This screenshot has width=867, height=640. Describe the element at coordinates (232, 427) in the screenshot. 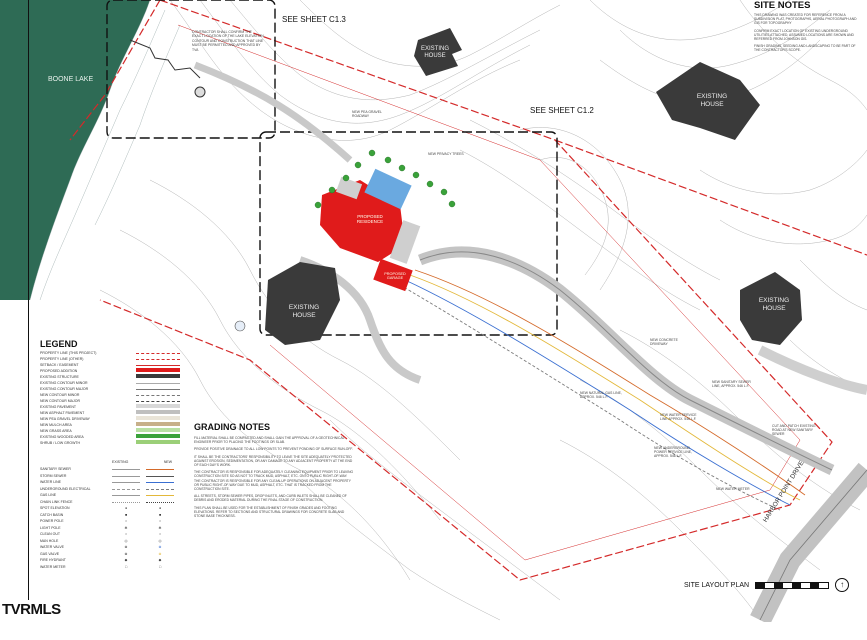

I see `grading-notes-title: GRADING NOTES` at that location.